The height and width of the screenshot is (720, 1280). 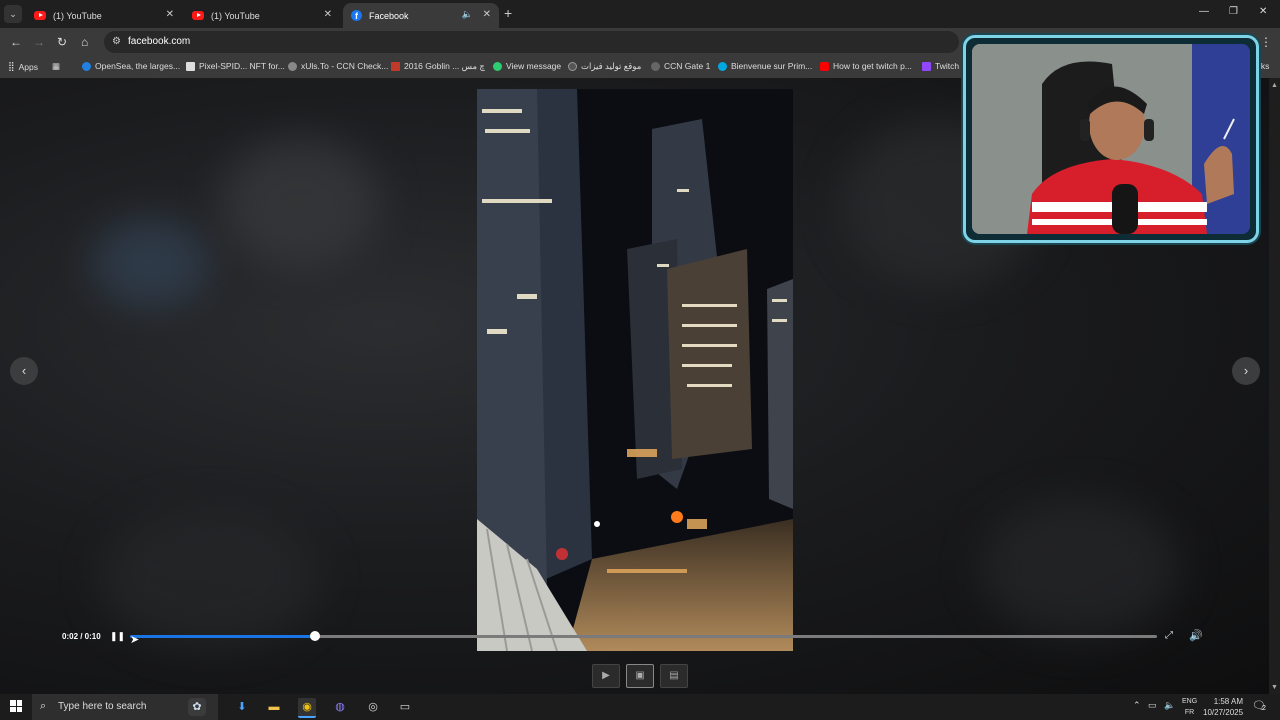 What do you see at coordinates (23, 66) in the screenshot?
I see `bookmark-apps: ⣿ Apps` at bounding box center [23, 66].